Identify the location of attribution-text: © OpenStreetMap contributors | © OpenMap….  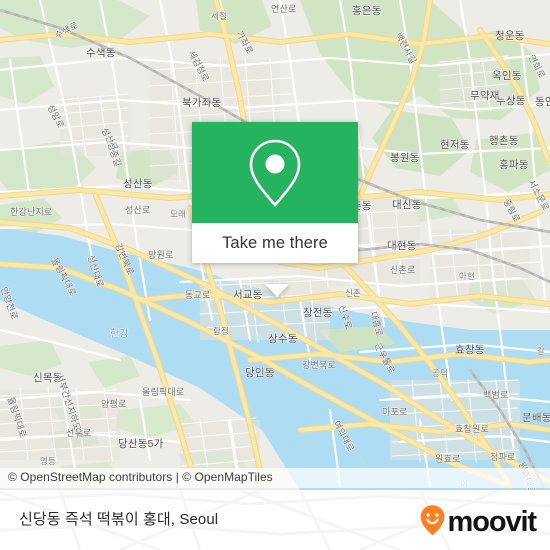
(140, 477).